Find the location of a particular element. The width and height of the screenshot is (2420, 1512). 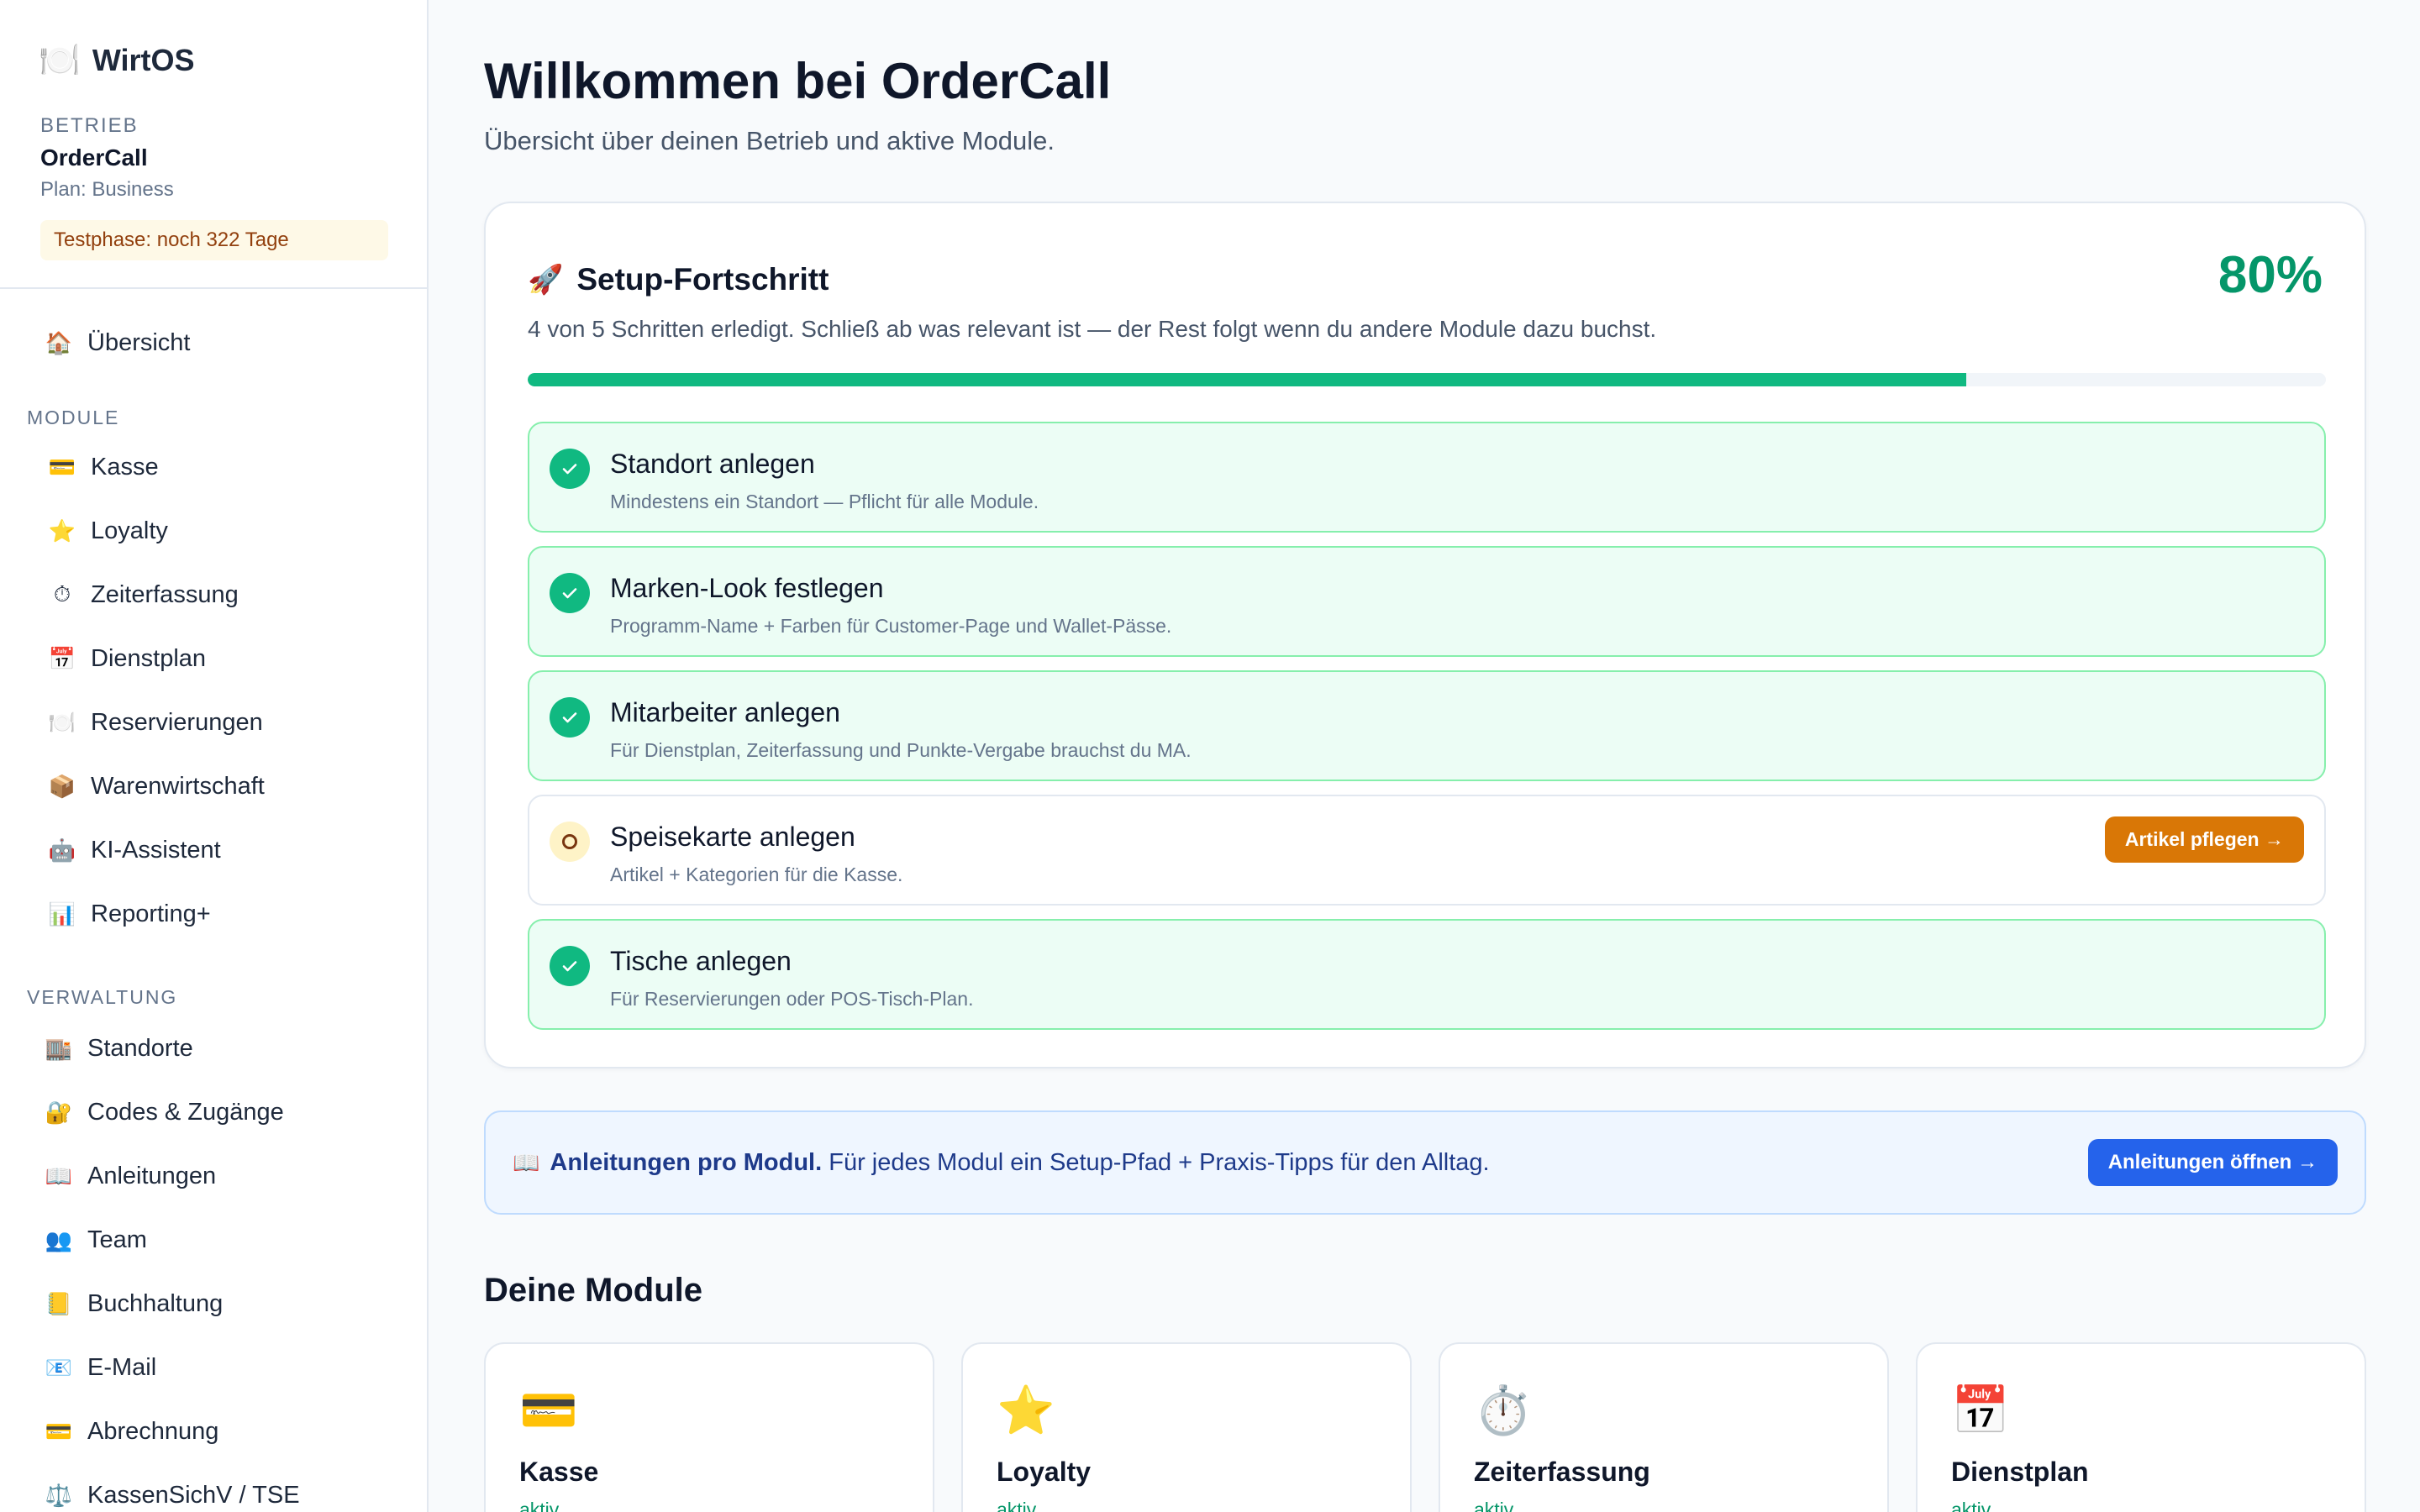

sidebar-item-overview: 🏠 Übersicht is located at coordinates (117, 343).